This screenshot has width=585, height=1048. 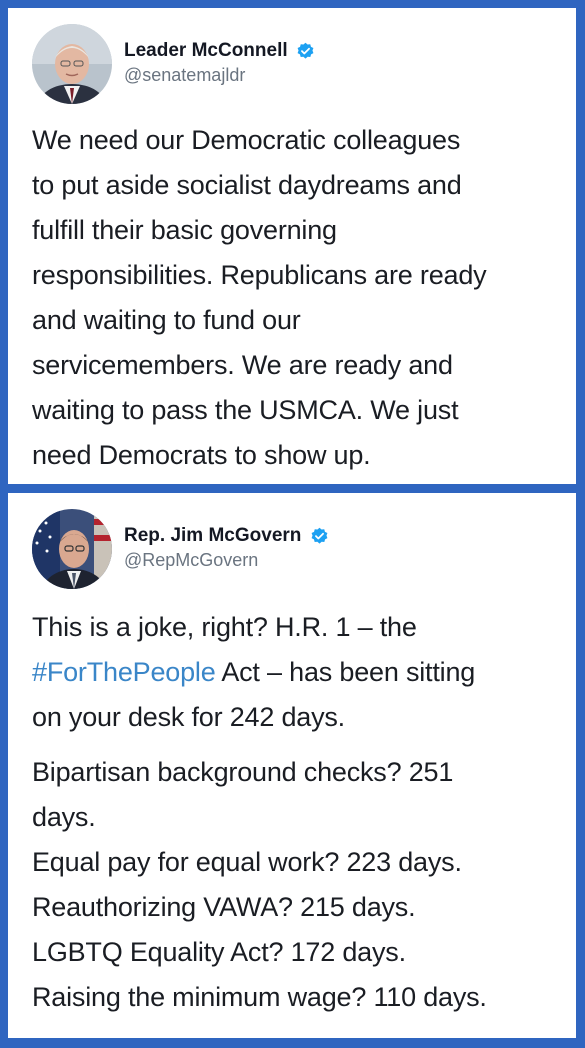 What do you see at coordinates (245, 410) in the screenshot?
I see `tweet-line: waiting to pass the USMCA. We just` at bounding box center [245, 410].